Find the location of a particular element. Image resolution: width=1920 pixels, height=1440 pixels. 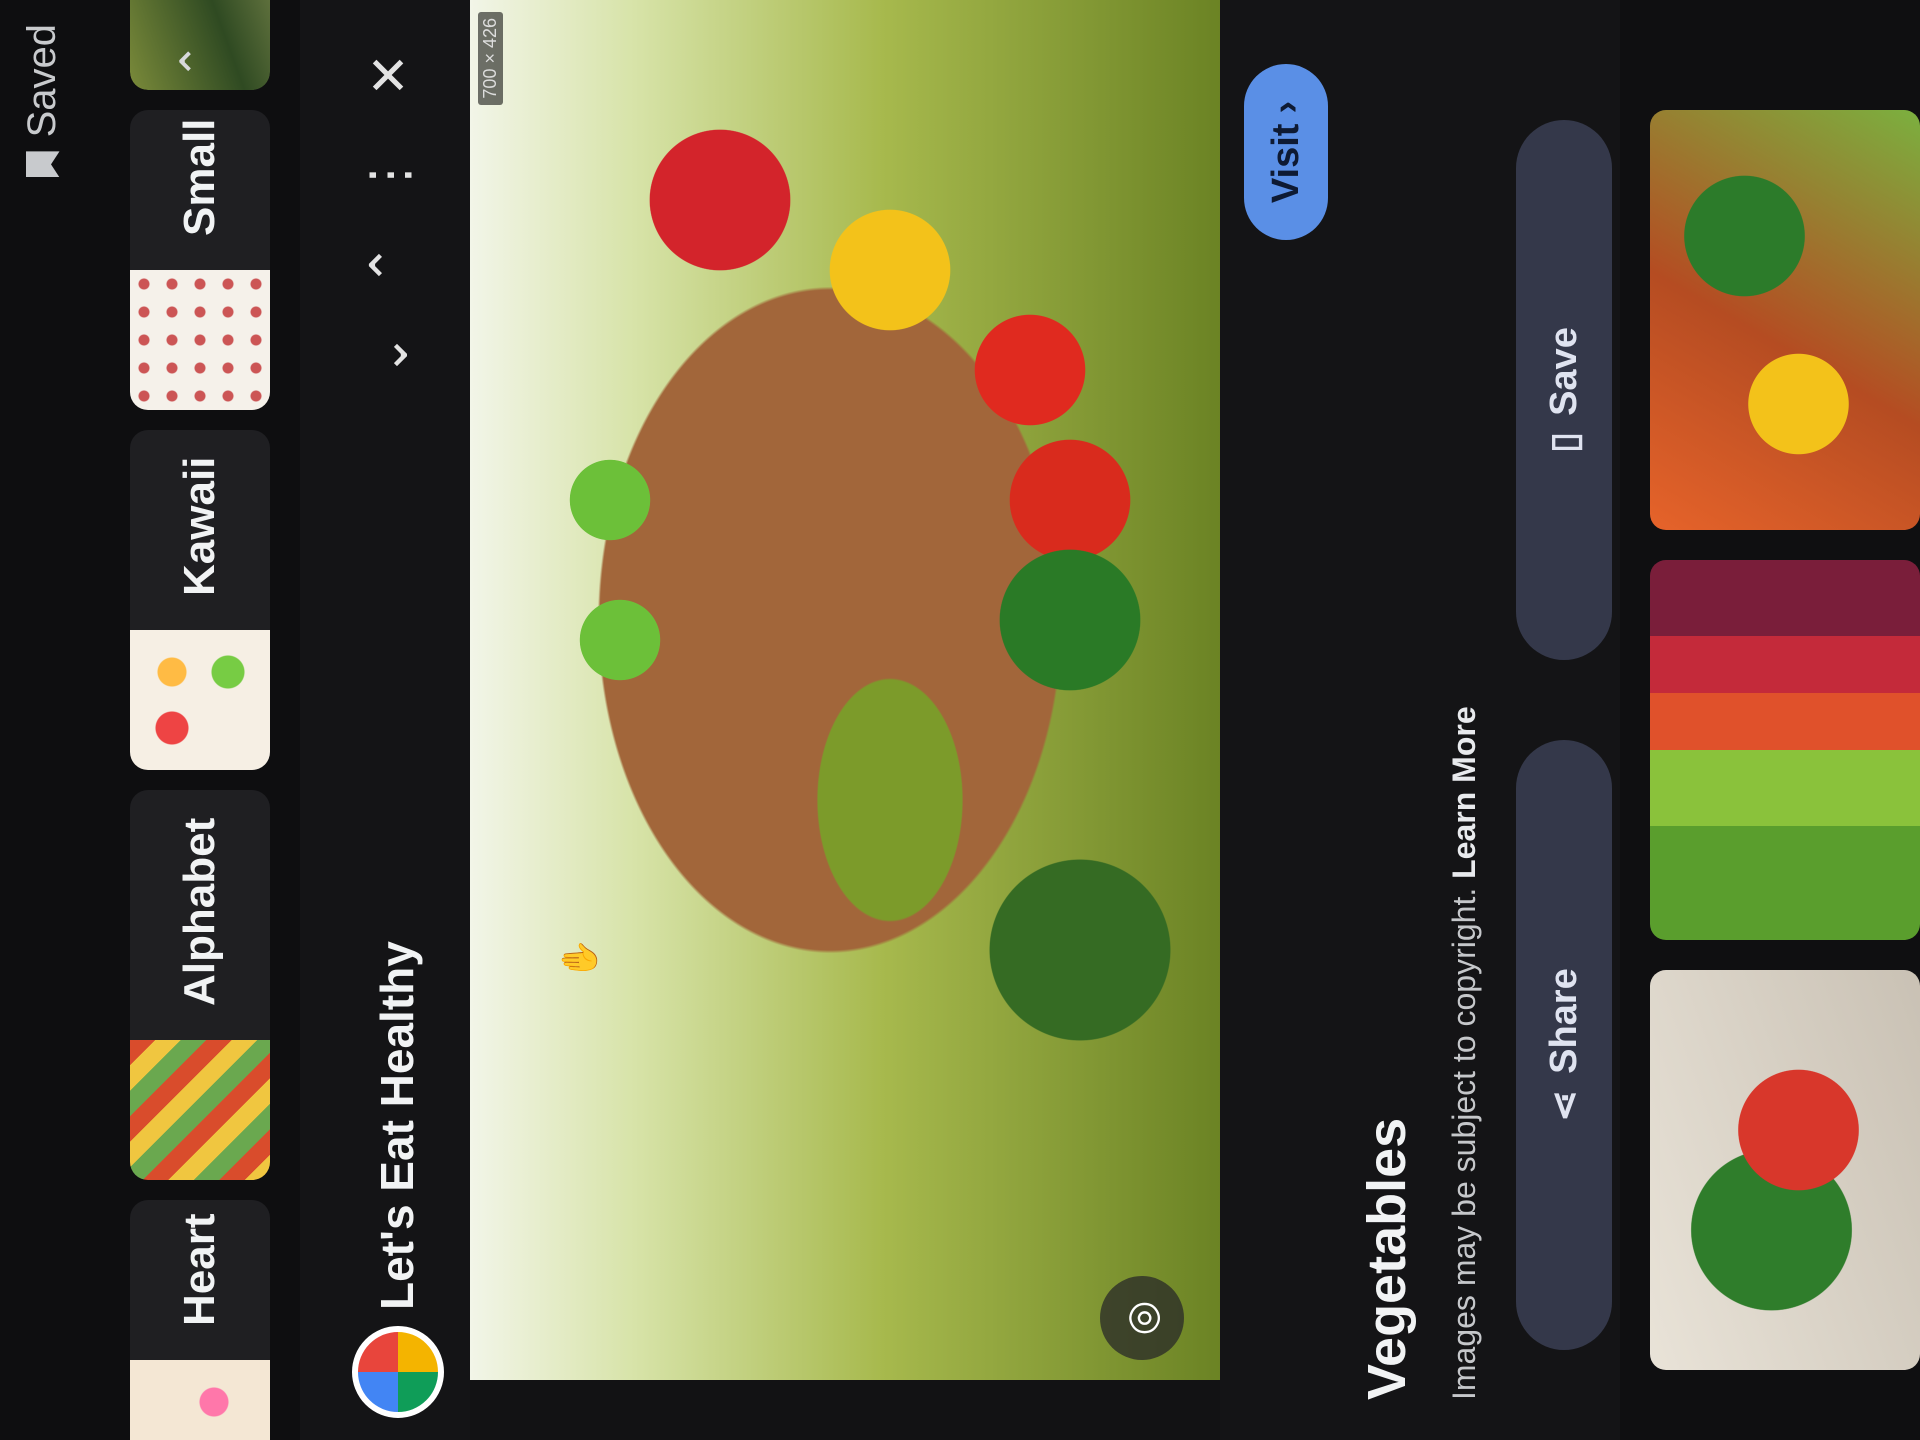

save-label: Save is located at coordinates (1563, 371).